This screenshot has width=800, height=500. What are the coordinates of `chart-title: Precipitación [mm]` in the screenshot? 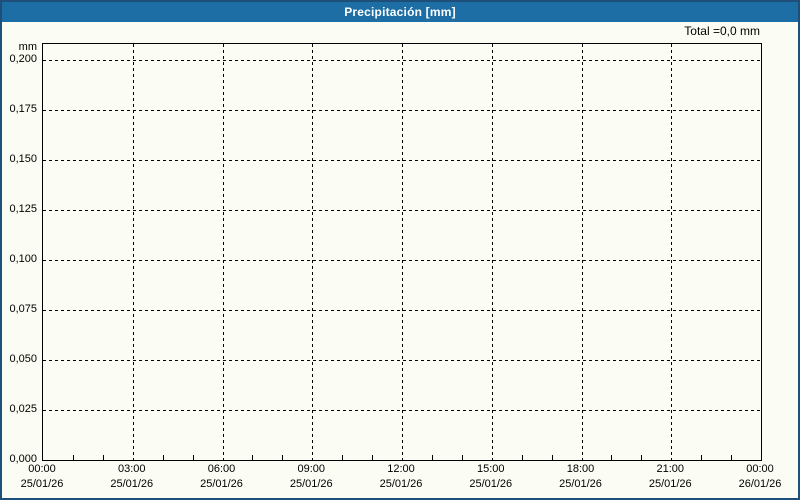 It's located at (400, 12).